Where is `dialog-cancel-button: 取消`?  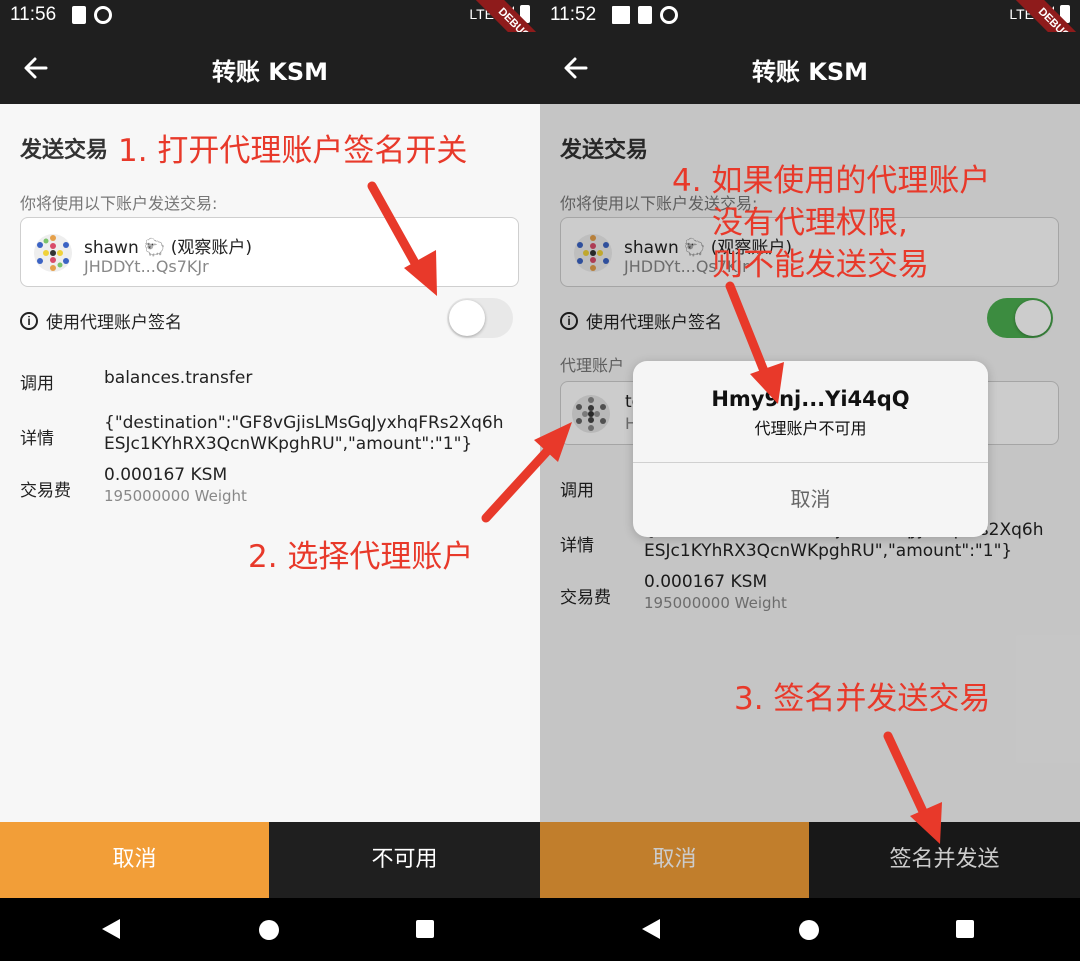 dialog-cancel-button: 取消 is located at coordinates (810, 499).